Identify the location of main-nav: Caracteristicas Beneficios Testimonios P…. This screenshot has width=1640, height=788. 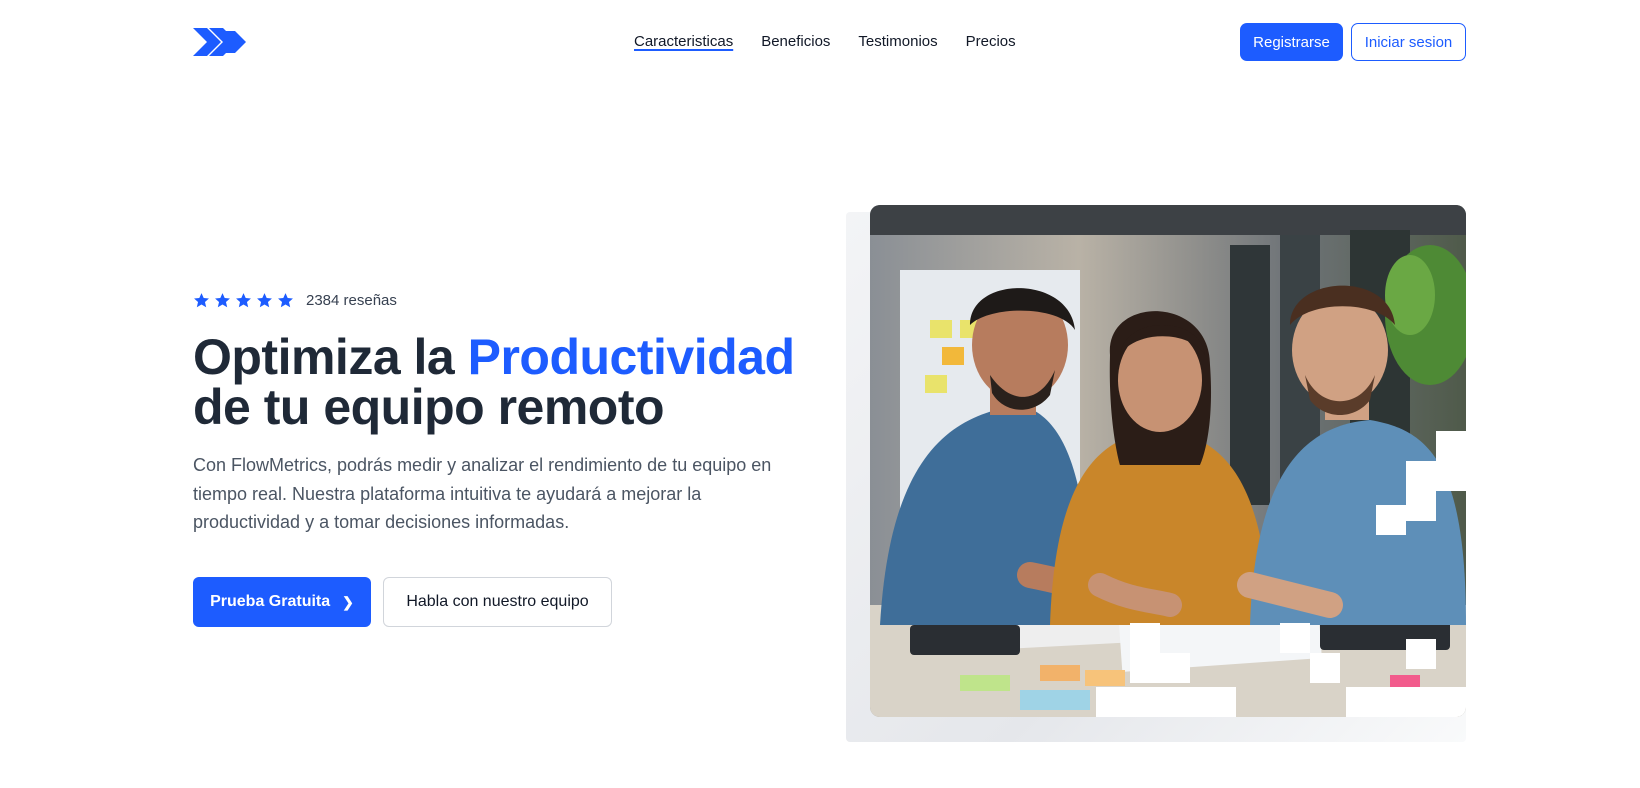
(825, 42).